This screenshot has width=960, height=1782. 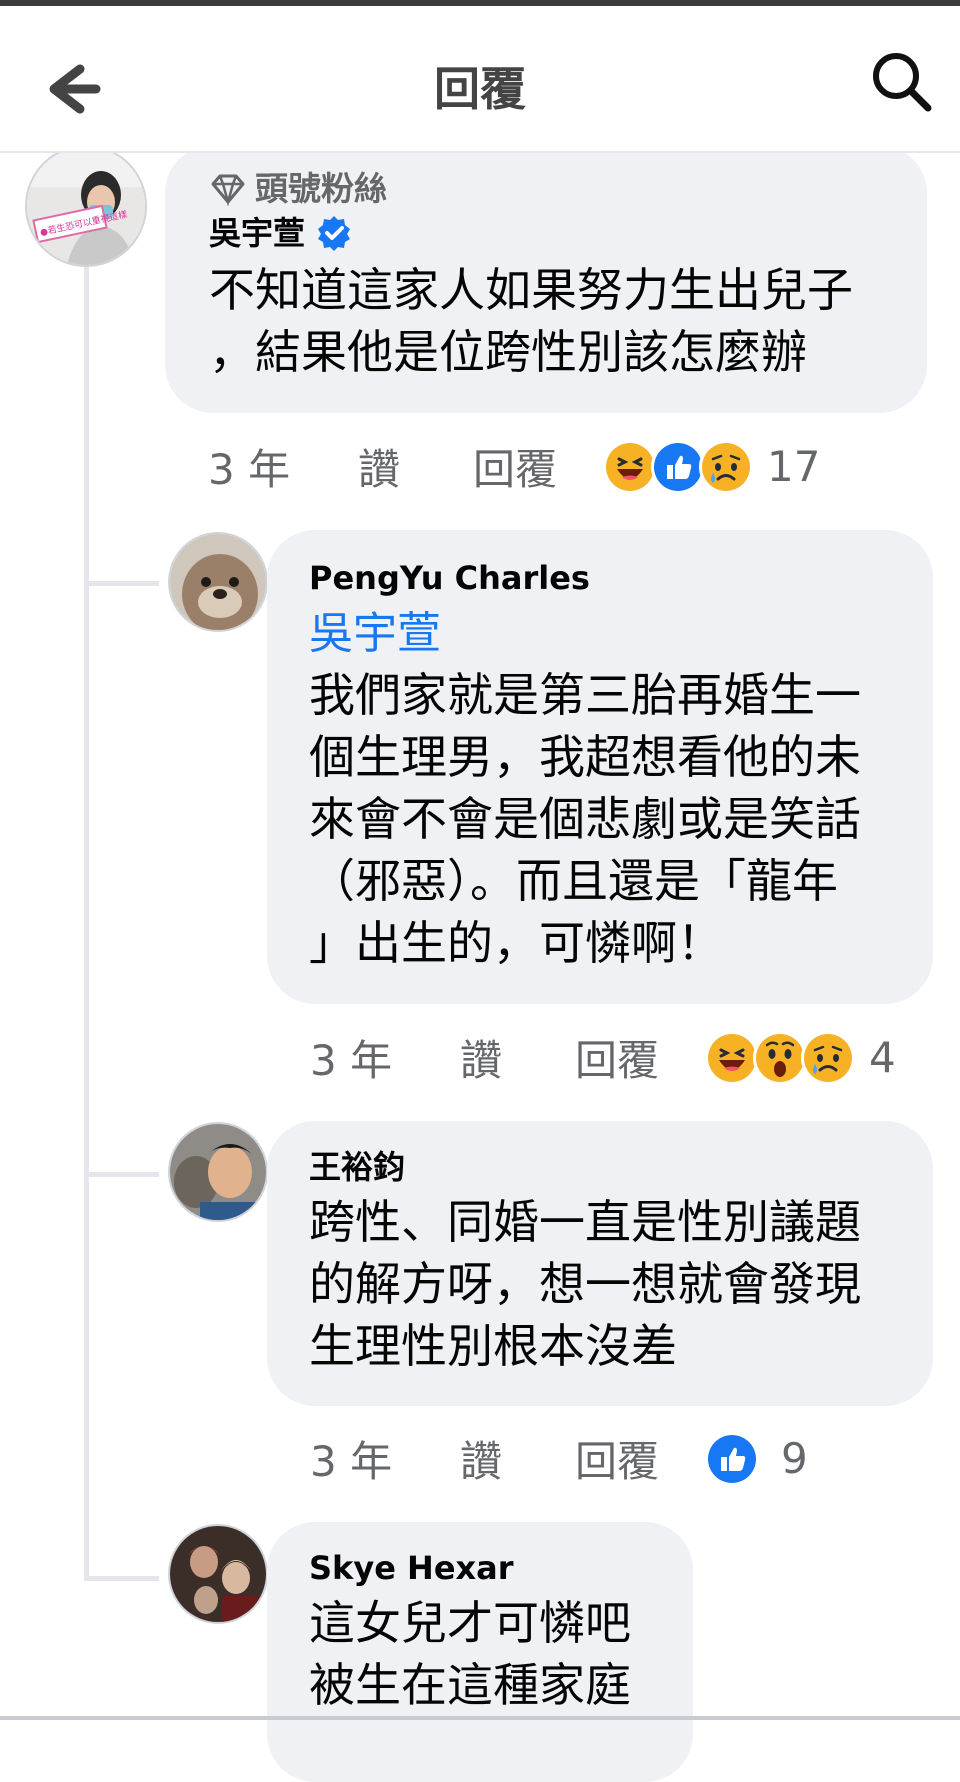 I want to click on reaction-summary: 17, so click(x=712, y=466).